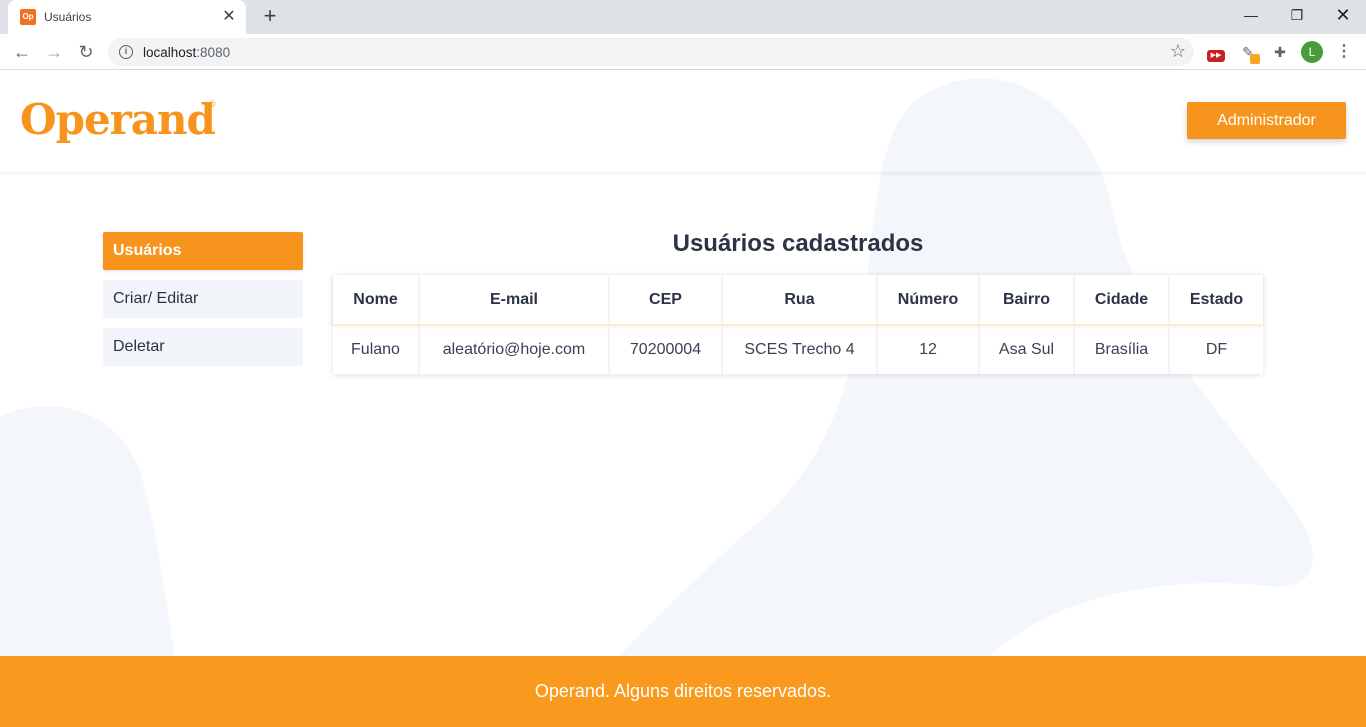 Image resolution: width=1366 pixels, height=727 pixels. I want to click on administrator-button: Administrador, so click(1266, 120).